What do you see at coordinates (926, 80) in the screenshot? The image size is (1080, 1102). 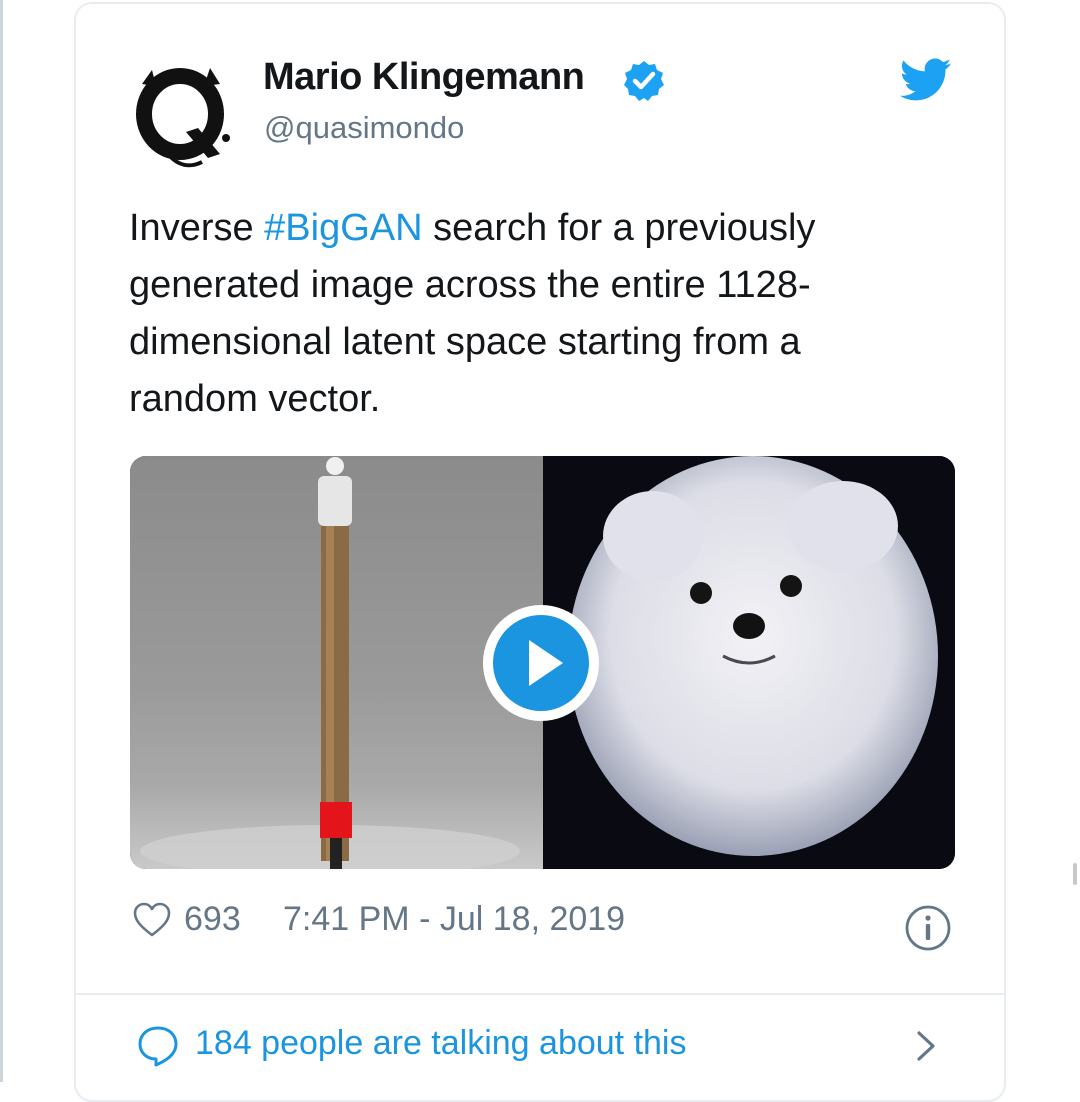 I see `twitter-bird-icon` at bounding box center [926, 80].